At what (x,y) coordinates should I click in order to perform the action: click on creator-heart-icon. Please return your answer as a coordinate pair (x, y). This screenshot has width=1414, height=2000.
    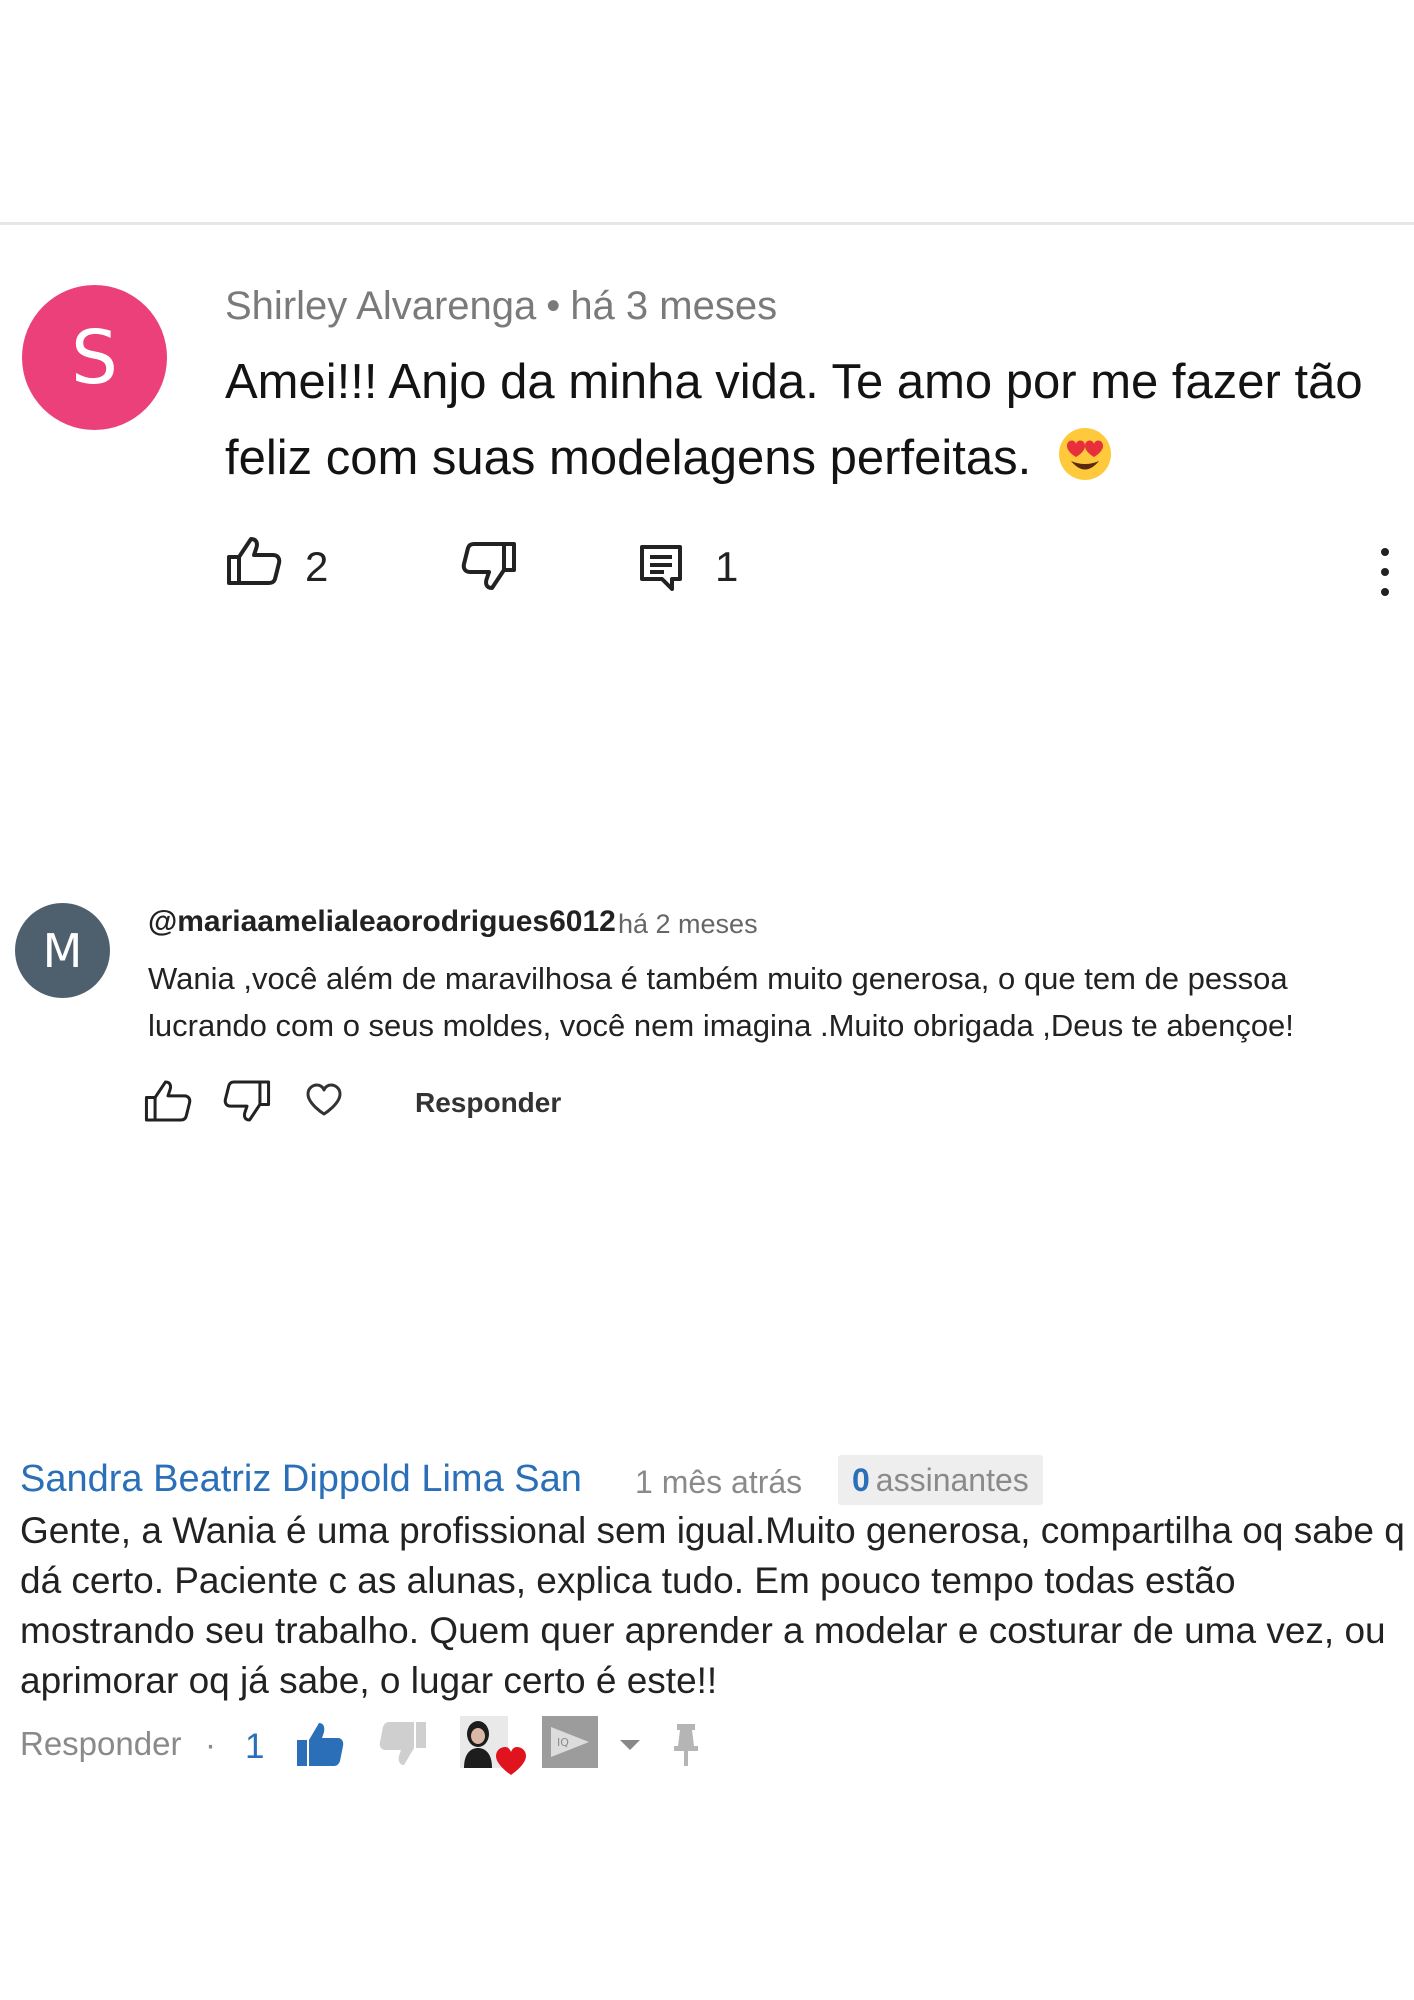
    Looking at the image, I should click on (495, 1748).